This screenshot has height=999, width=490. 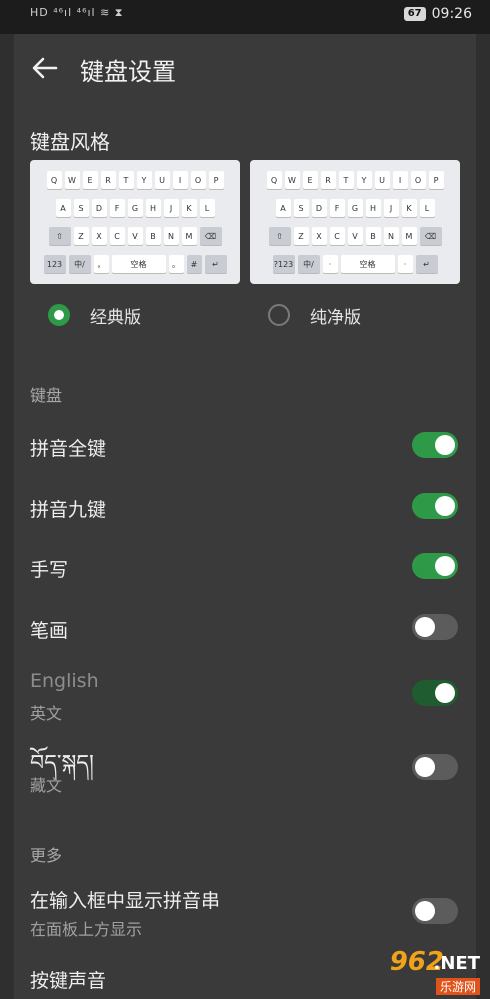 What do you see at coordinates (45, 68) in the screenshot?
I see `arrow-left-icon` at bounding box center [45, 68].